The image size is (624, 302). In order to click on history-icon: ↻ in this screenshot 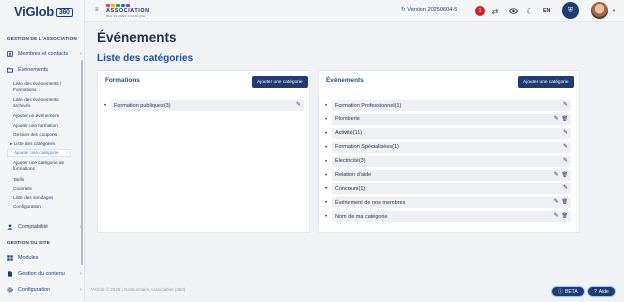, I will do `click(403, 10)`.